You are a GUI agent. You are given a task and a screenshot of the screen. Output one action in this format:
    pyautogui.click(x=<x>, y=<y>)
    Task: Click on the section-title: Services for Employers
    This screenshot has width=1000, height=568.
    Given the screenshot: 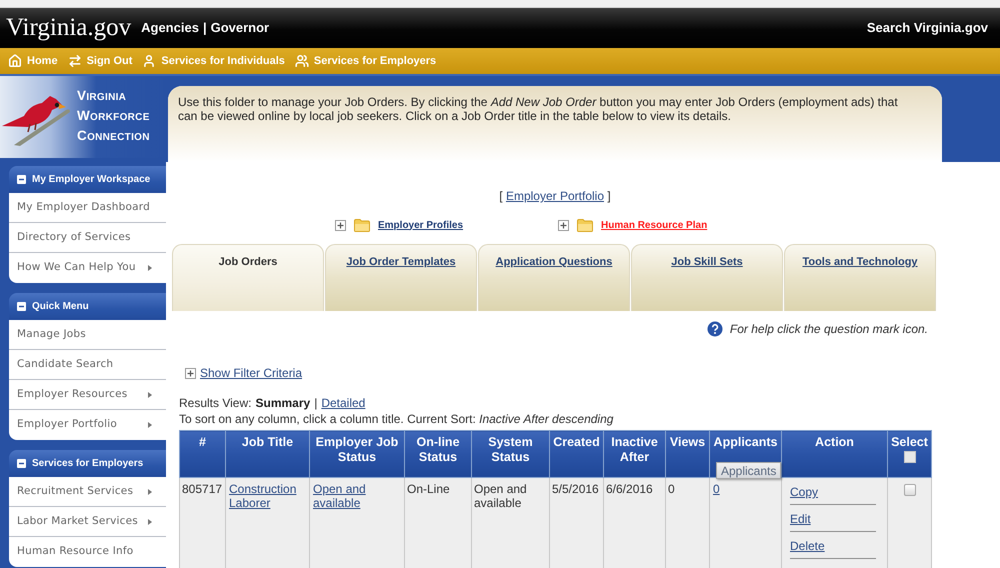 What is the action you would take?
    pyautogui.click(x=88, y=464)
    